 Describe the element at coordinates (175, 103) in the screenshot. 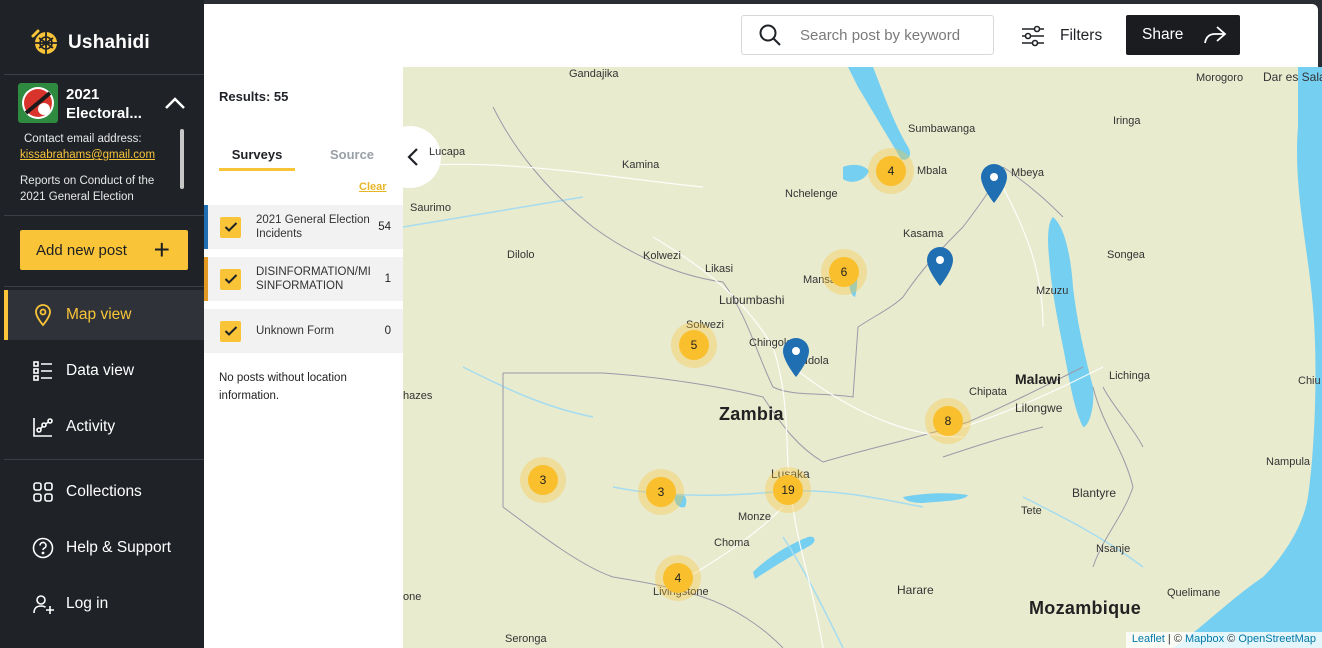

I see `chevron-up-icon` at that location.